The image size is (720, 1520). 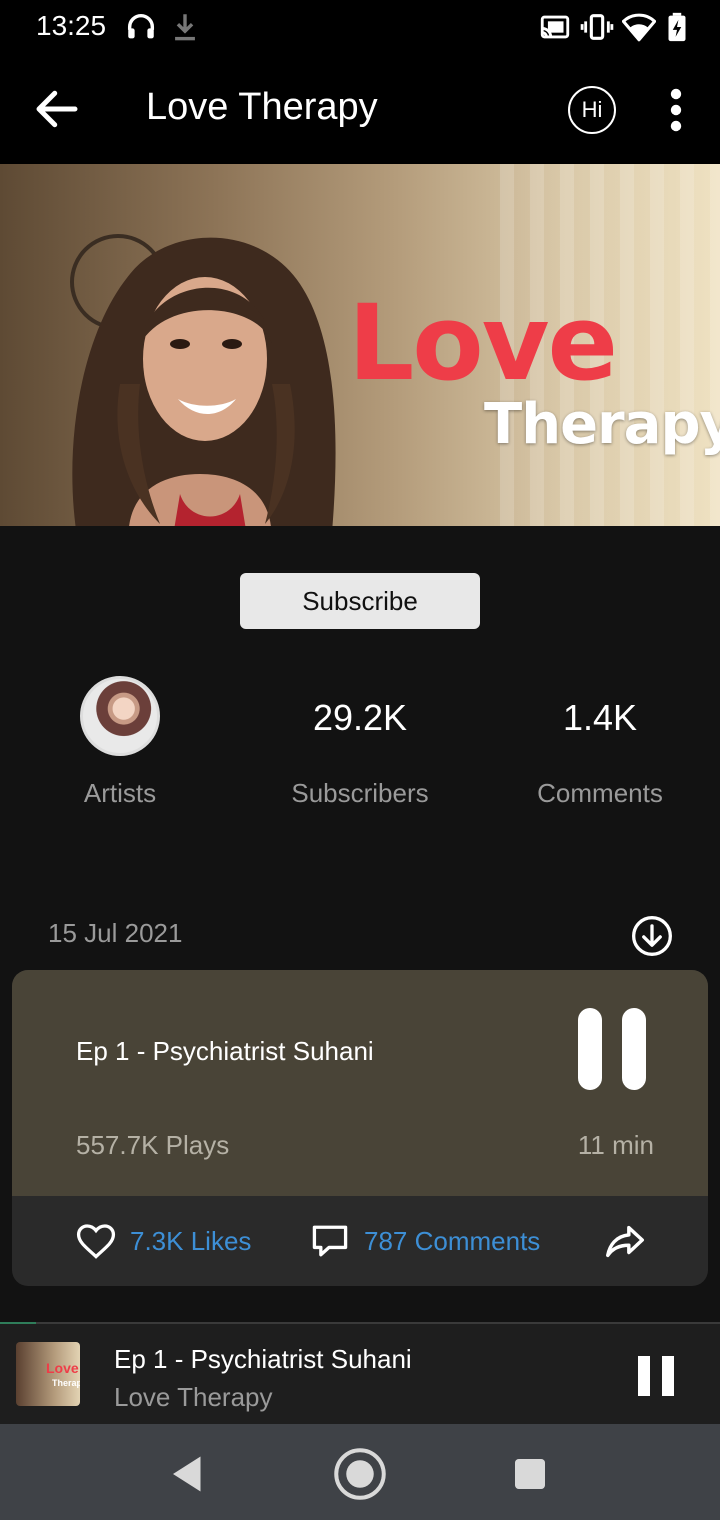 I want to click on back-arrow-icon, so click(x=57, y=109).